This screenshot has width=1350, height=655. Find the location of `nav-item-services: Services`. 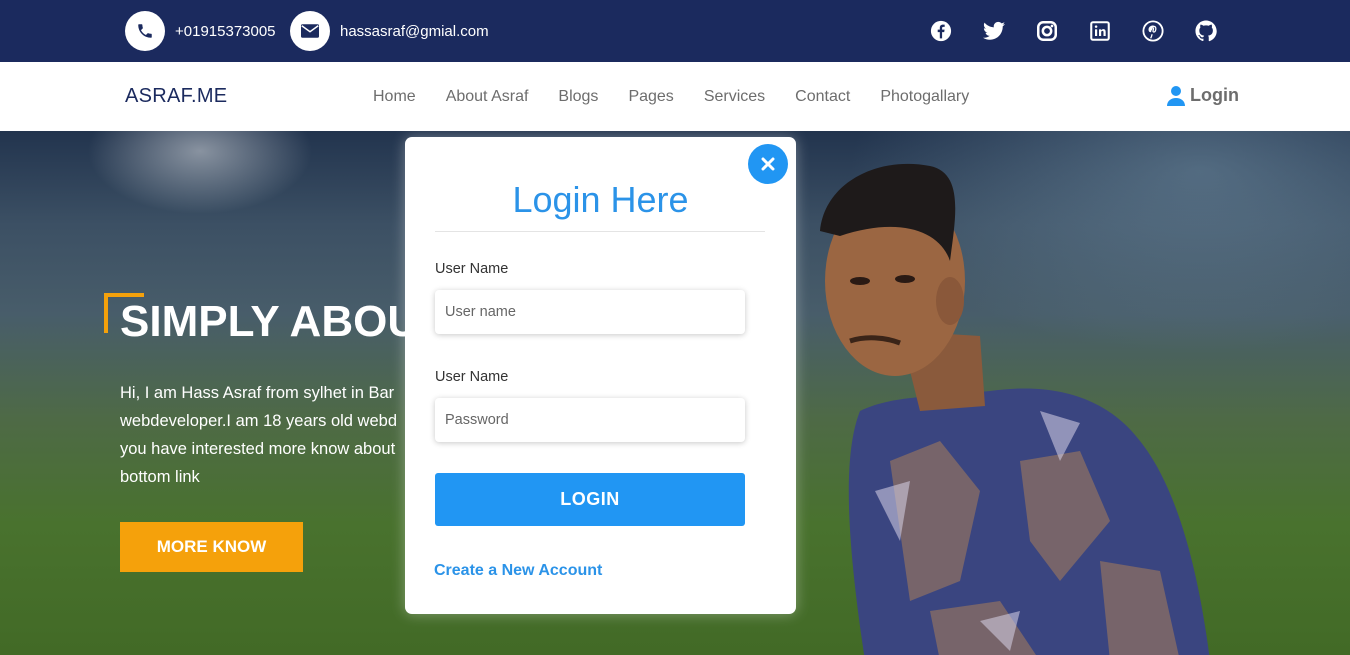

nav-item-services: Services is located at coordinates (734, 97).